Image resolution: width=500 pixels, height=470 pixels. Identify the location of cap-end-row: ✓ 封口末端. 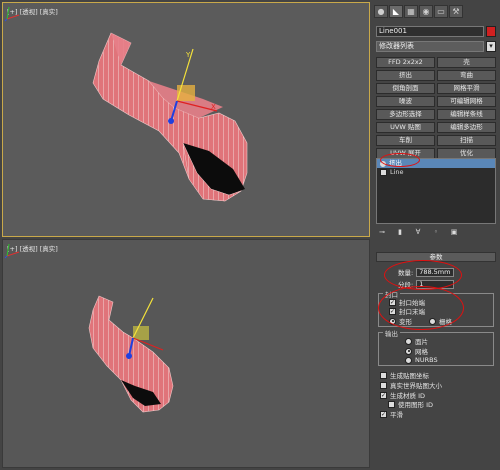
(407, 311).